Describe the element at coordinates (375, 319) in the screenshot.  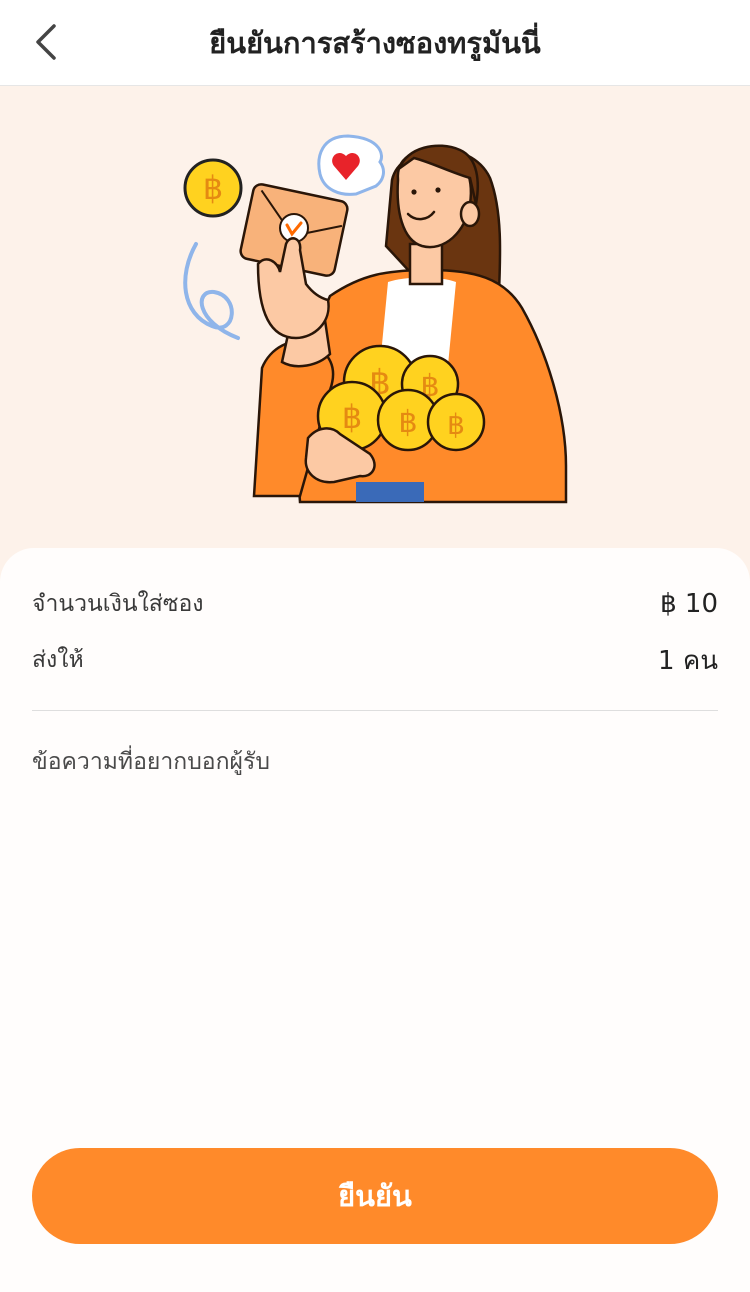
I see `woman-with-envelope-illustration: ฿ ฿ ฿ ฿ ฿ ฿` at that location.